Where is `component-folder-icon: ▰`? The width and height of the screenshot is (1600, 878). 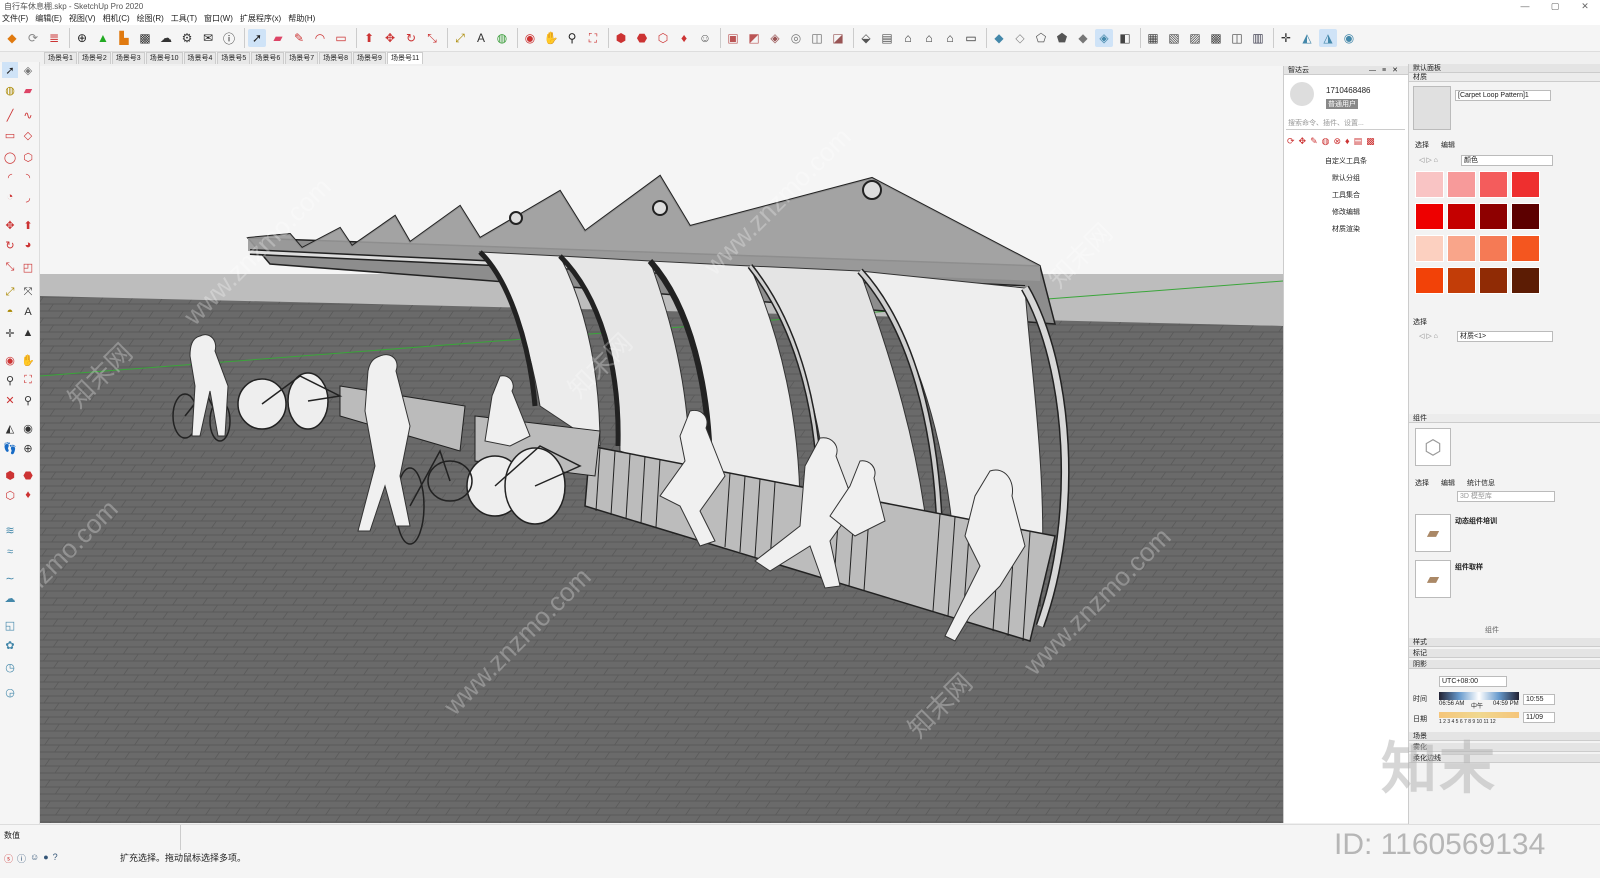 component-folder-icon: ▰ is located at coordinates (1433, 533).